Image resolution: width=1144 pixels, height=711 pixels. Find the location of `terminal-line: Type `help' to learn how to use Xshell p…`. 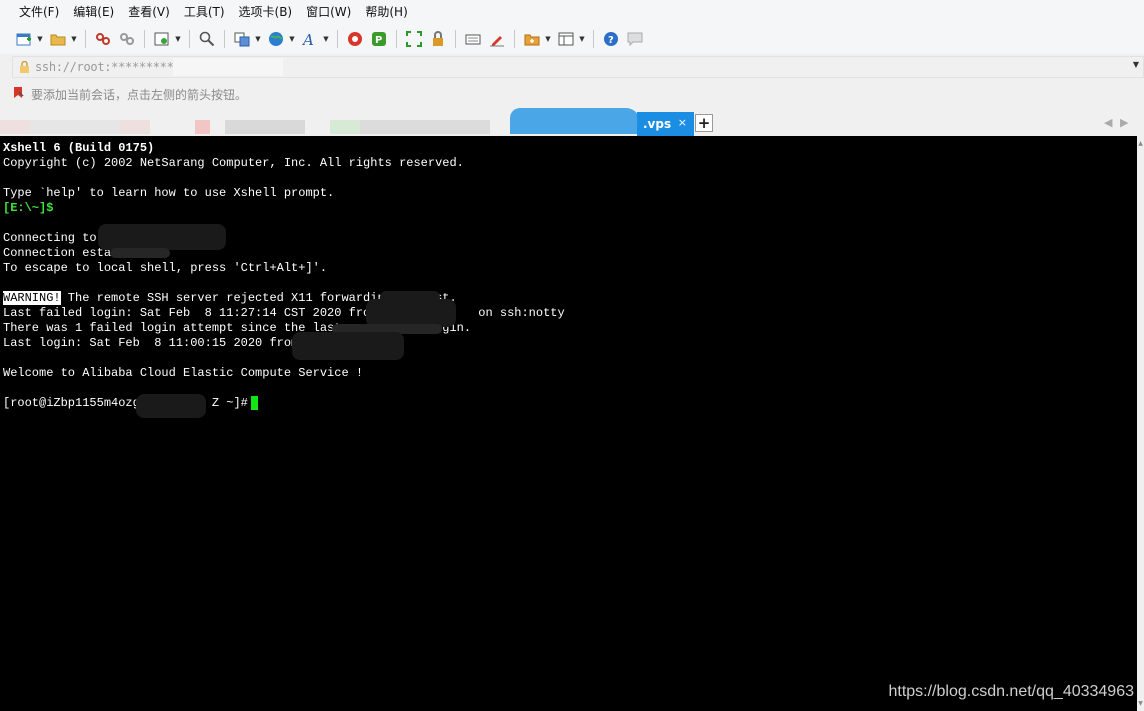

terminal-line: Type `help' to learn how to use Xshell p… is located at coordinates (169, 193).